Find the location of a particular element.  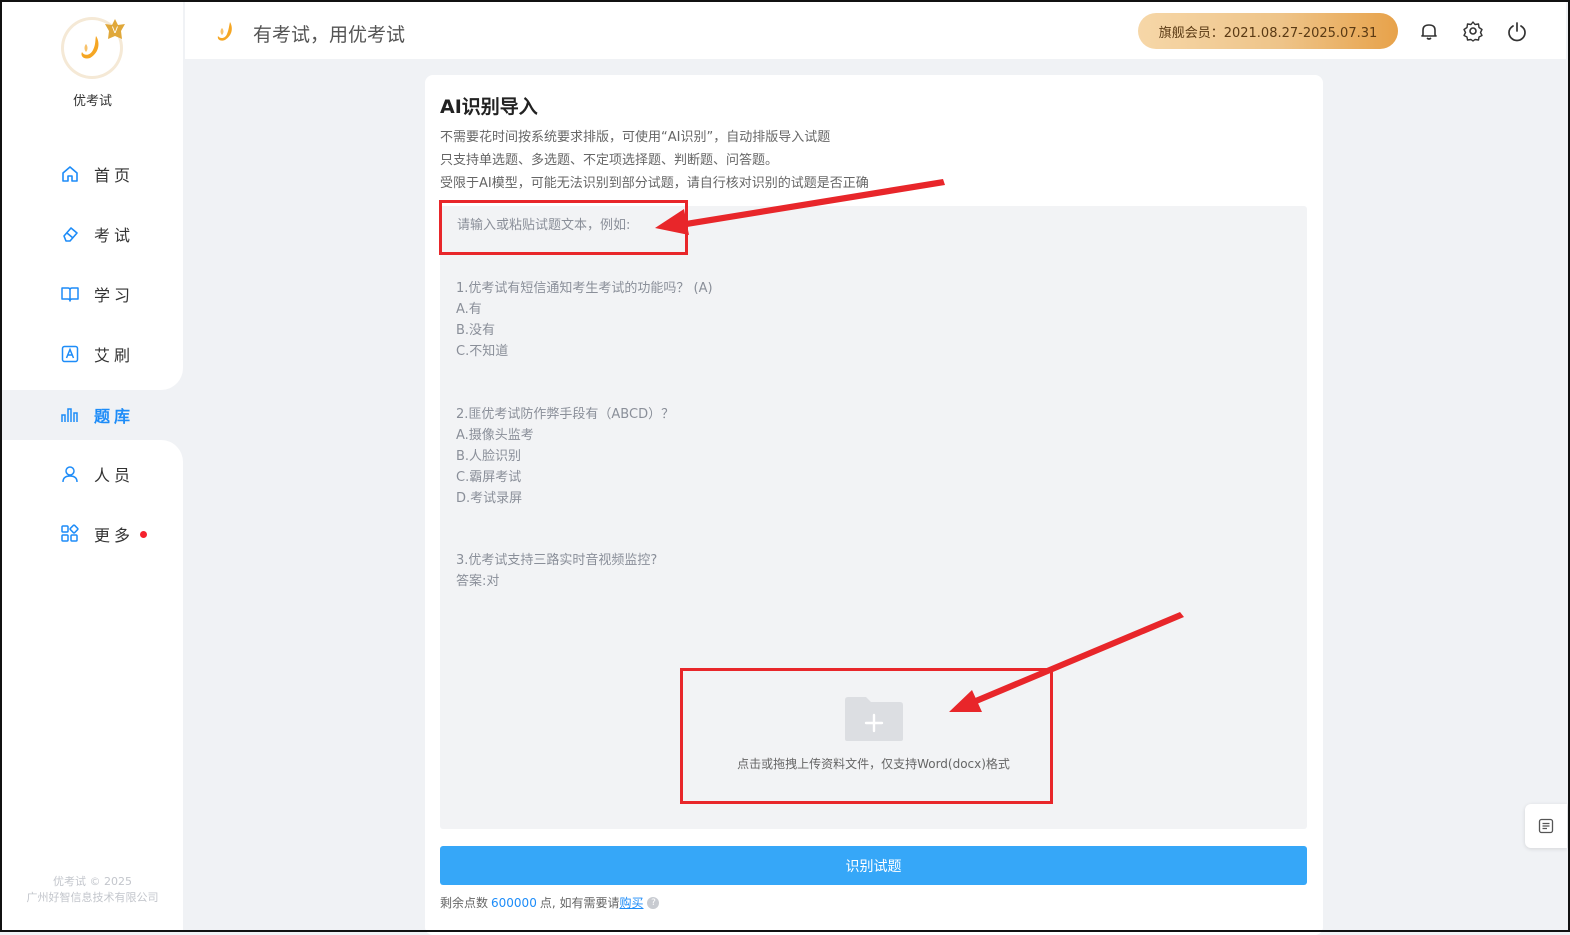

example-line: 3.优考试支持三路实时音视频监控? is located at coordinates (557, 560).